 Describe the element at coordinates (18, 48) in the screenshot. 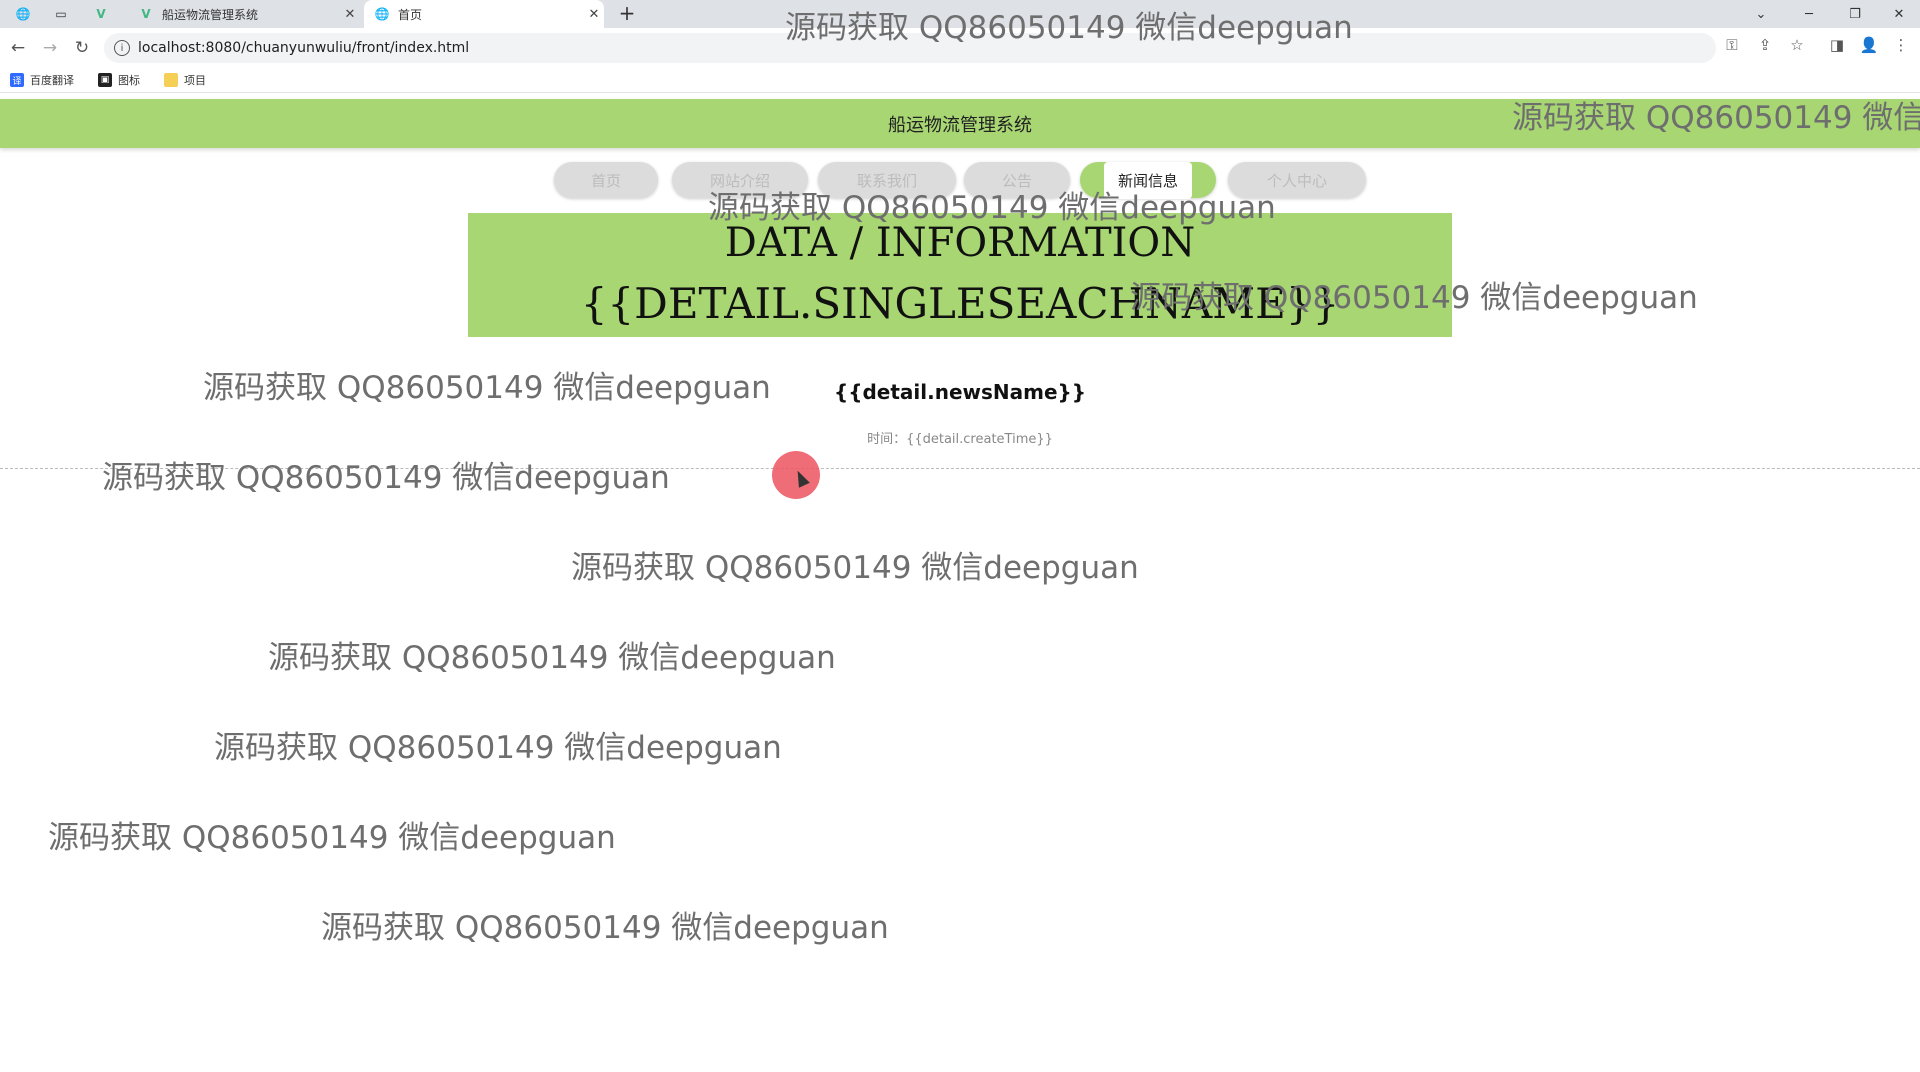

I see `back-icon: ←` at that location.